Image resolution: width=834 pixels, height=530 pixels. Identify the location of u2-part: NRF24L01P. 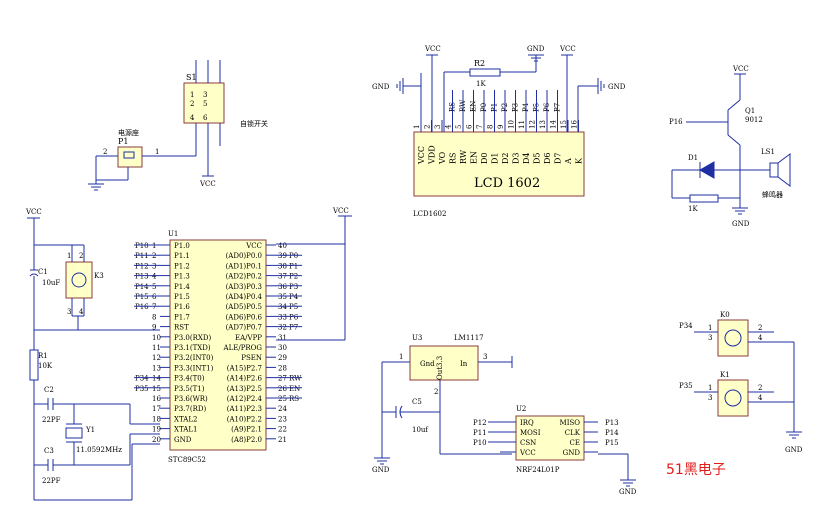
(538, 470).